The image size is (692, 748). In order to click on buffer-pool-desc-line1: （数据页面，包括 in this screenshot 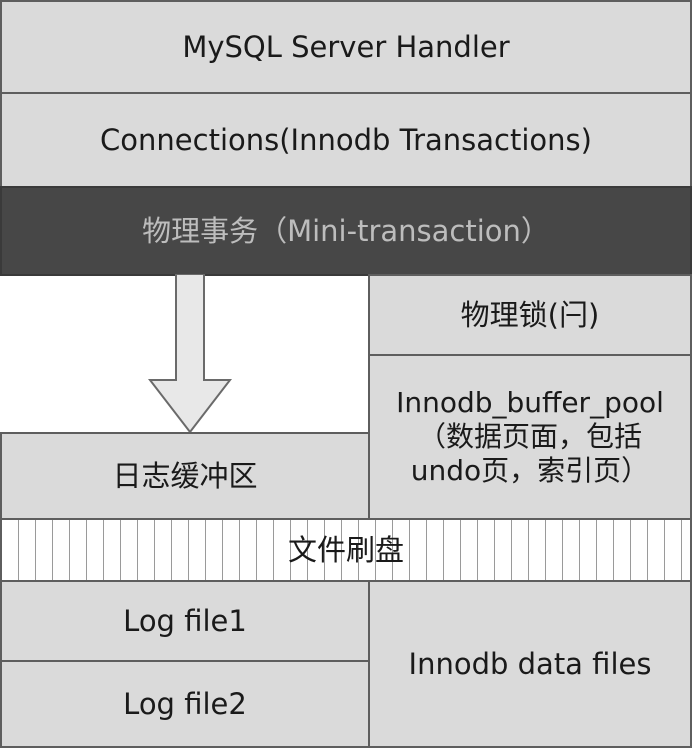, I will do `click(529, 436)`.